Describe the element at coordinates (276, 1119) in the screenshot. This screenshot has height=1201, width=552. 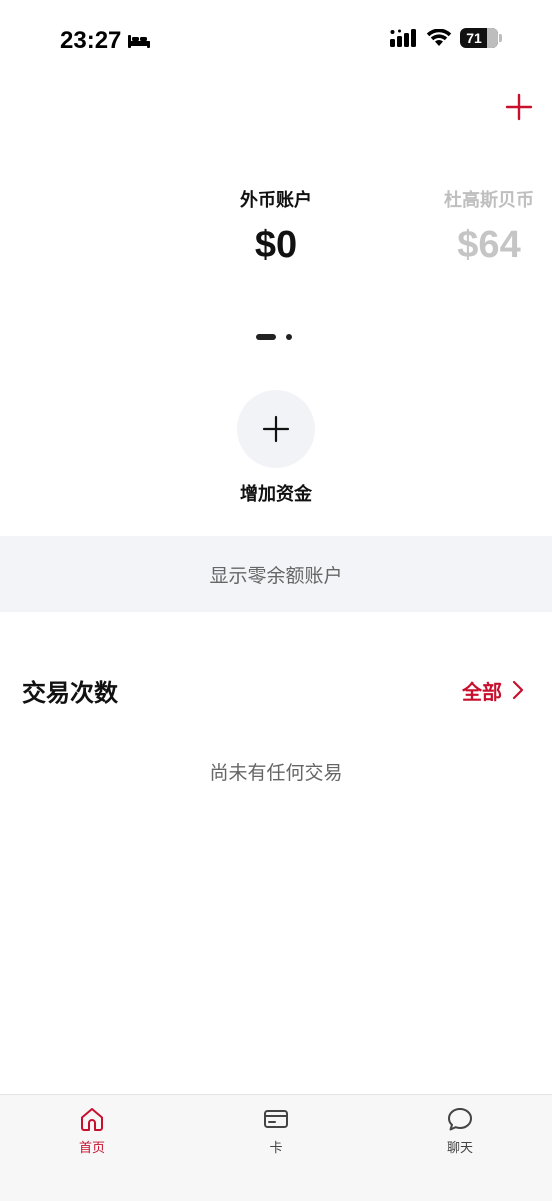
I see `card-icon` at that location.